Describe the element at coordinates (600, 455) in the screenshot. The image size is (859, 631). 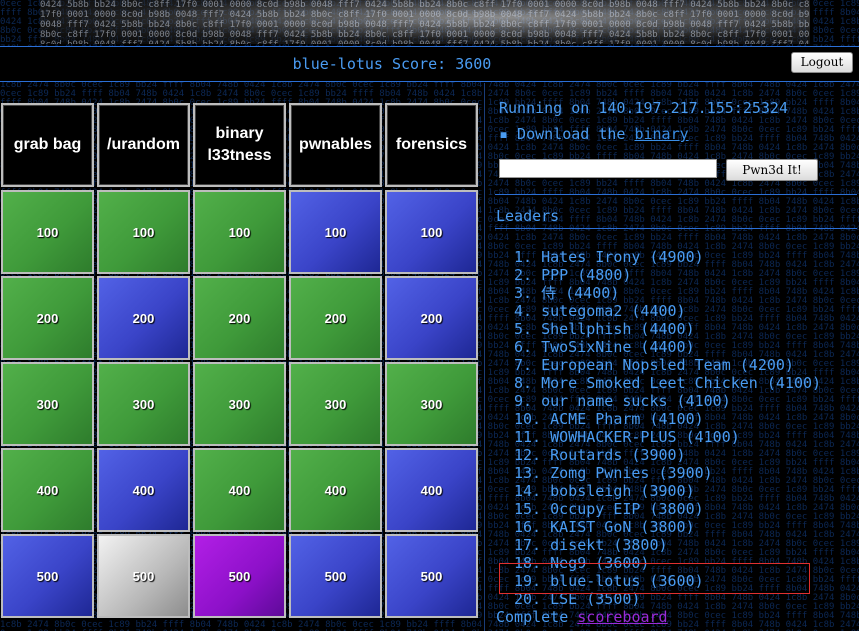
I see `leader-entry: 12. Routards (3900)` at that location.